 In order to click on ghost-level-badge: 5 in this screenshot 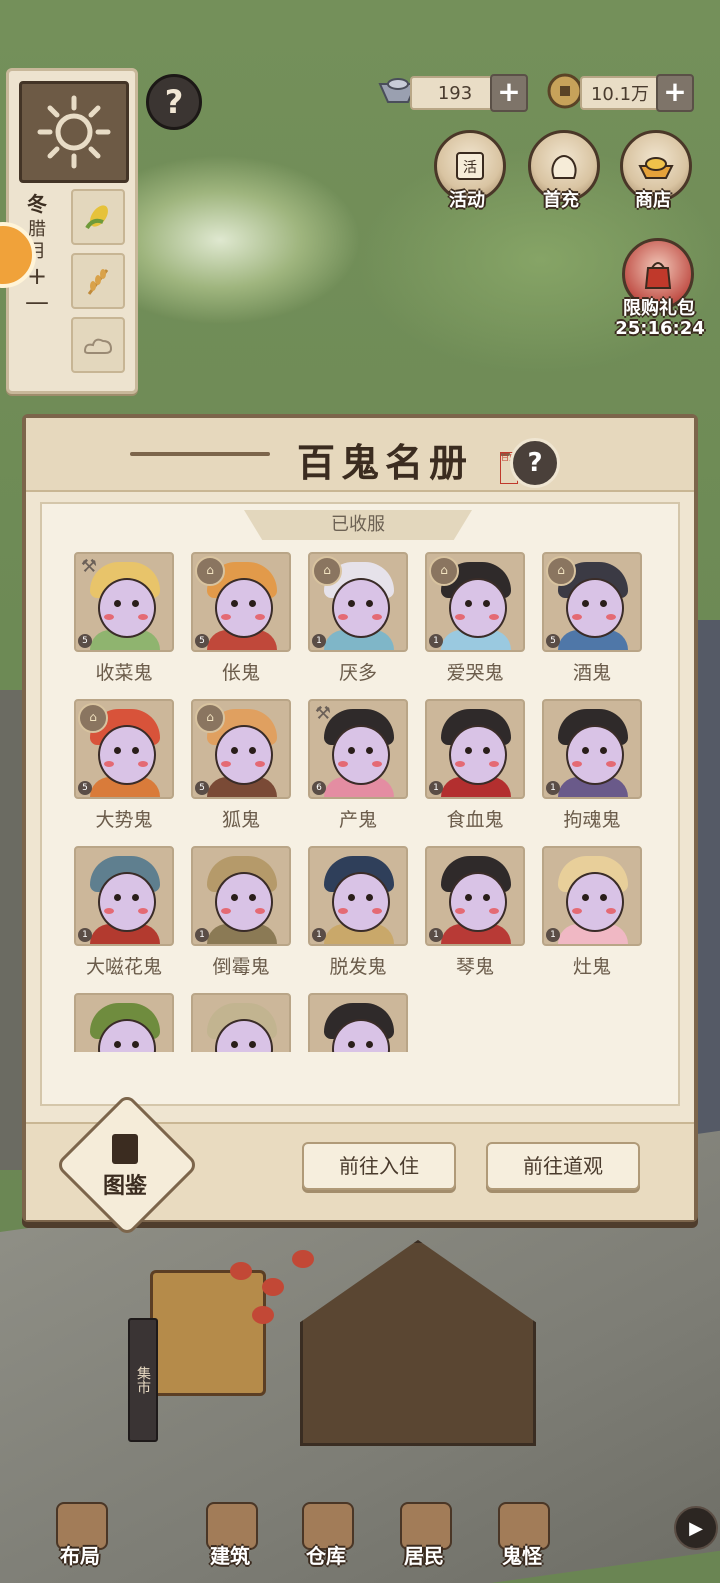, I will do `click(85, 788)`.